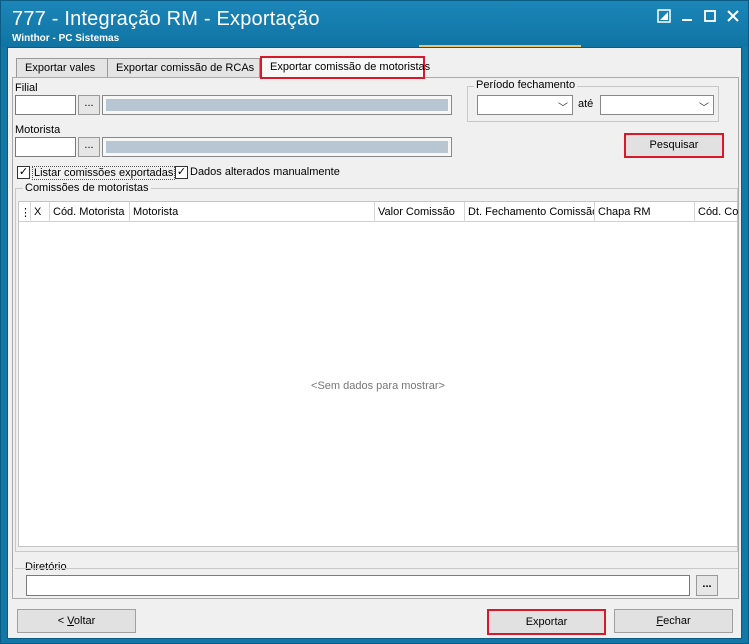 Image resolution: width=749 pixels, height=644 pixels. Describe the element at coordinates (345, 67) in the screenshot. I see `tab-exportar-comissao-motoristas: Exportar comissão de motoristas` at that location.